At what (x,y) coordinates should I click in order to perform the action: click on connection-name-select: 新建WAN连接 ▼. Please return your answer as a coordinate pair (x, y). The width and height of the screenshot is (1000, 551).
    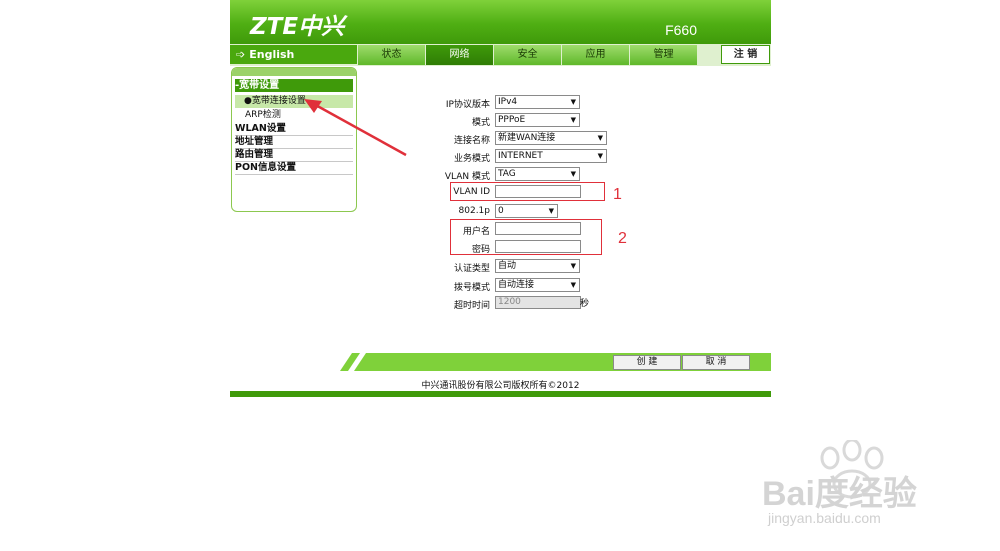
    Looking at the image, I should click on (551, 138).